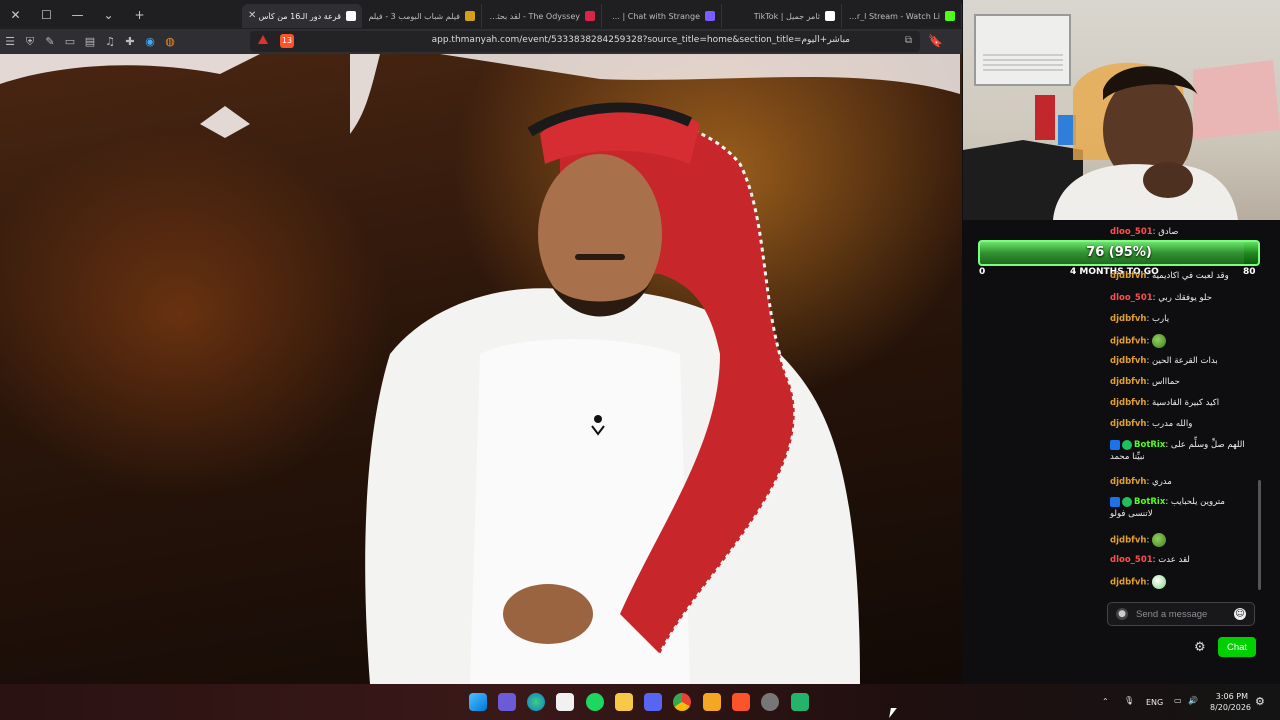  What do you see at coordinates (1180, 319) in the screenshot?
I see `chat-message: djdbfvh: يارب` at bounding box center [1180, 319].